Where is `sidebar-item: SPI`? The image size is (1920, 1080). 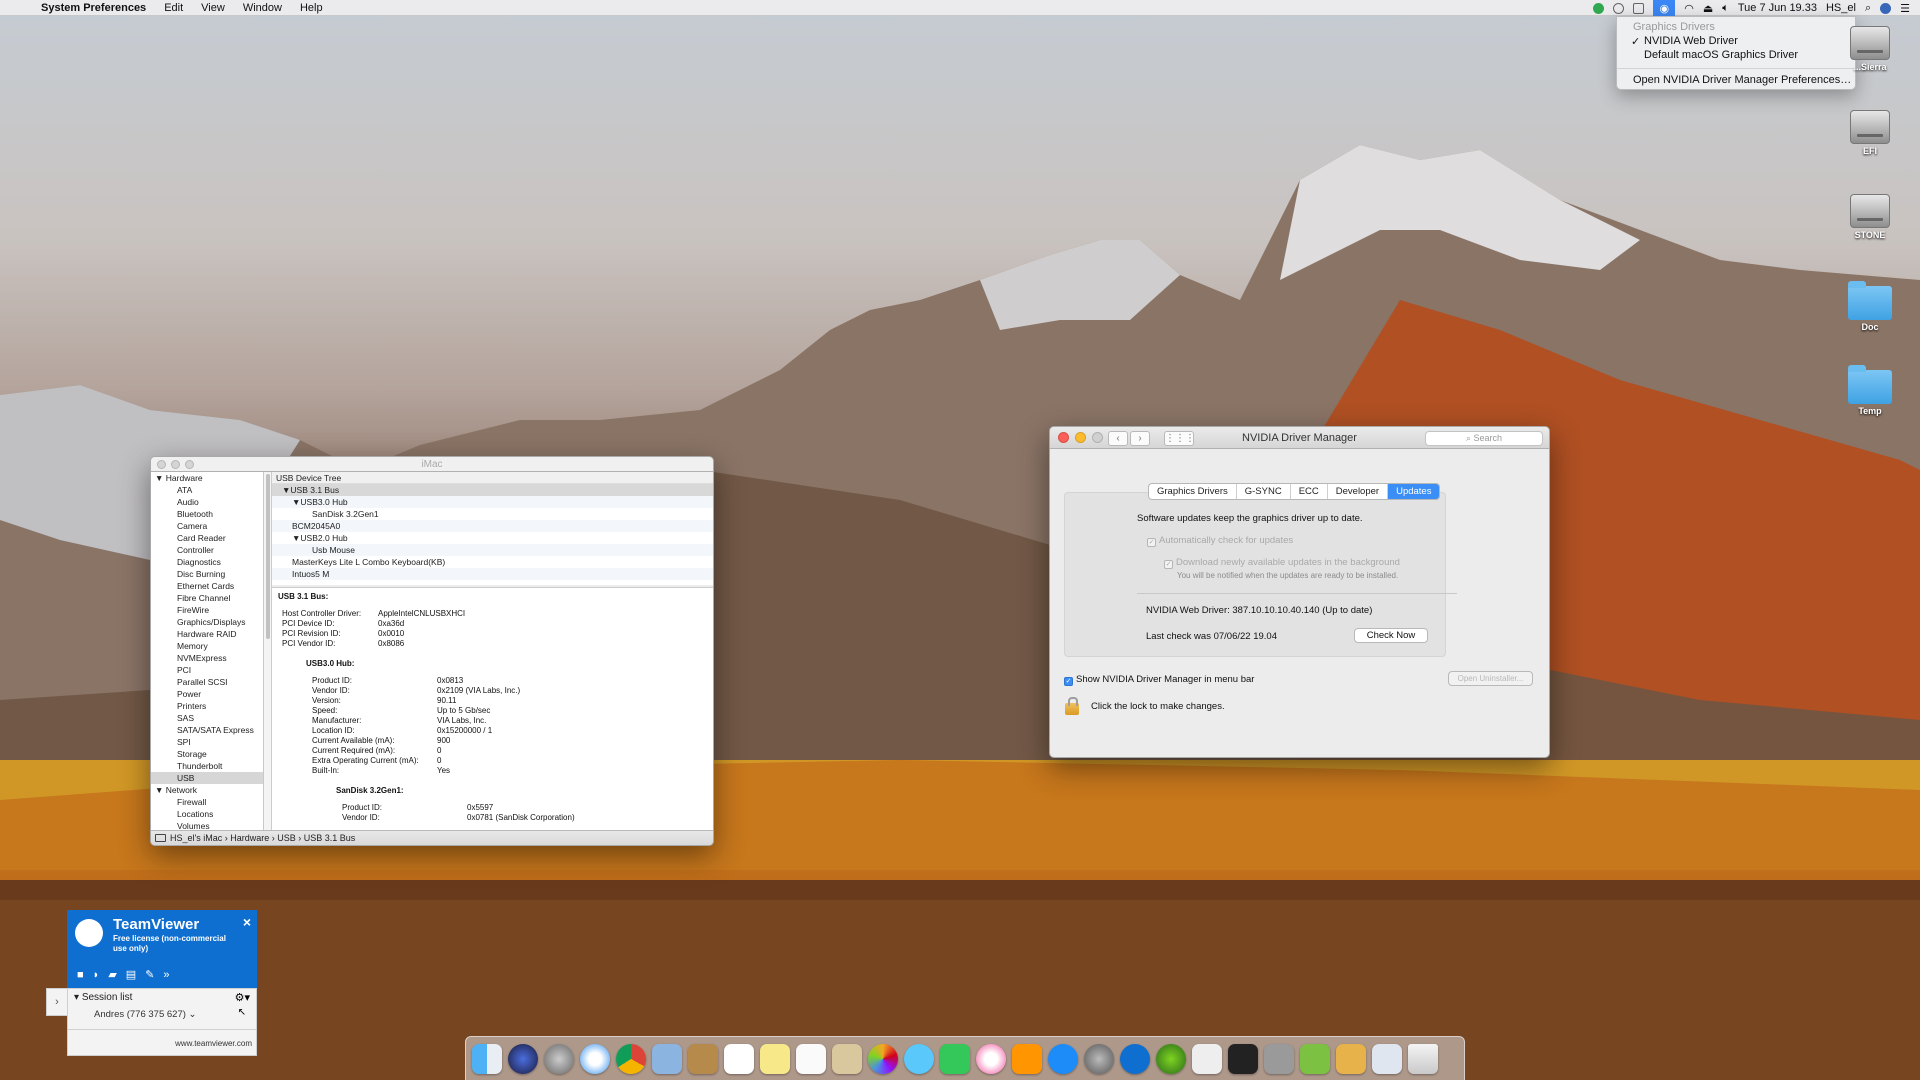 sidebar-item: SPI is located at coordinates (207, 742).